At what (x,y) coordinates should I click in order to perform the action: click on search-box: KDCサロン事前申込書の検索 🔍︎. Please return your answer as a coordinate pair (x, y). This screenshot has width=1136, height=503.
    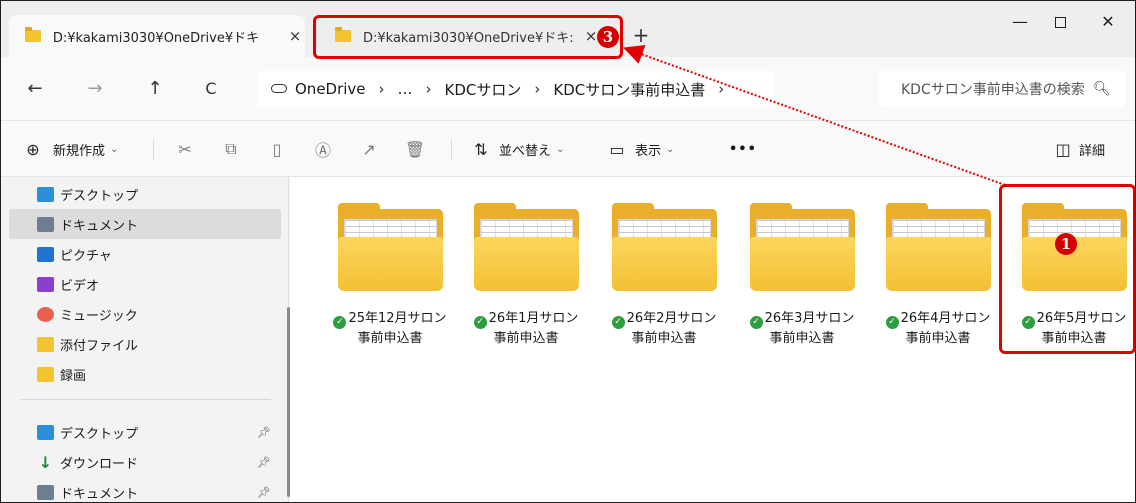
    Looking at the image, I should click on (1002, 89).